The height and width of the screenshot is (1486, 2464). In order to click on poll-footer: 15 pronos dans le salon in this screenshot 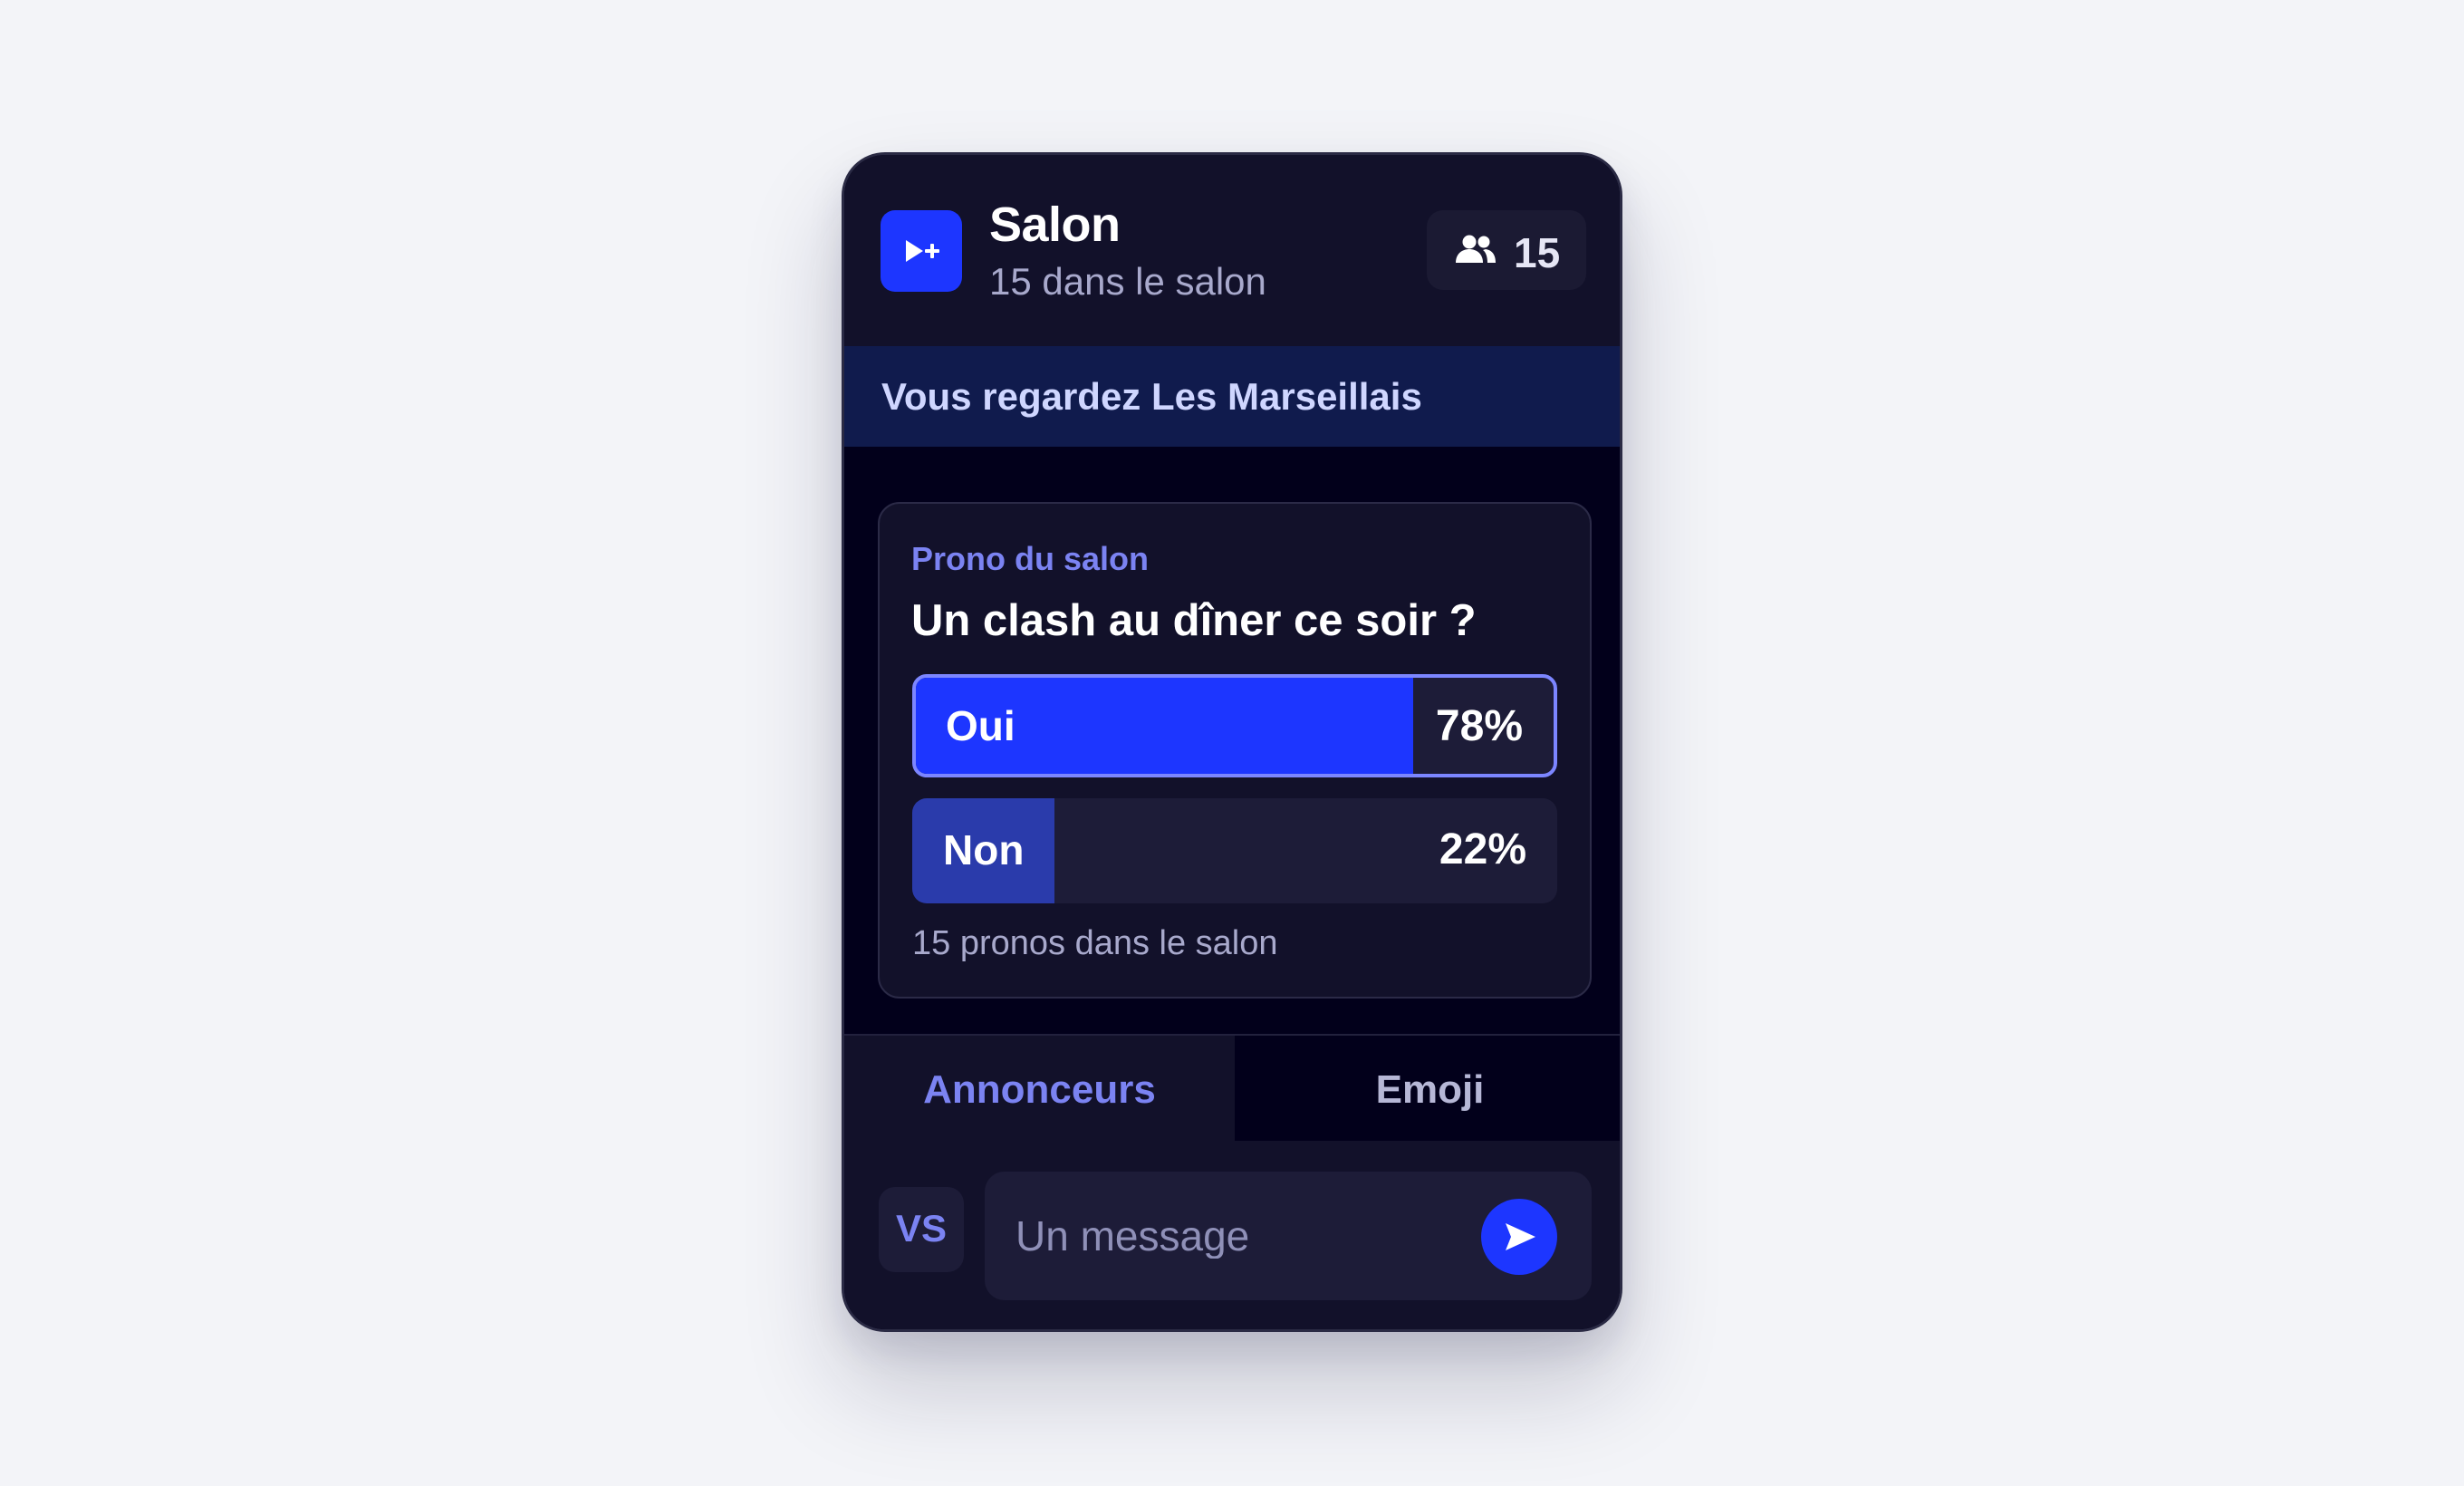, I will do `click(1095, 943)`.